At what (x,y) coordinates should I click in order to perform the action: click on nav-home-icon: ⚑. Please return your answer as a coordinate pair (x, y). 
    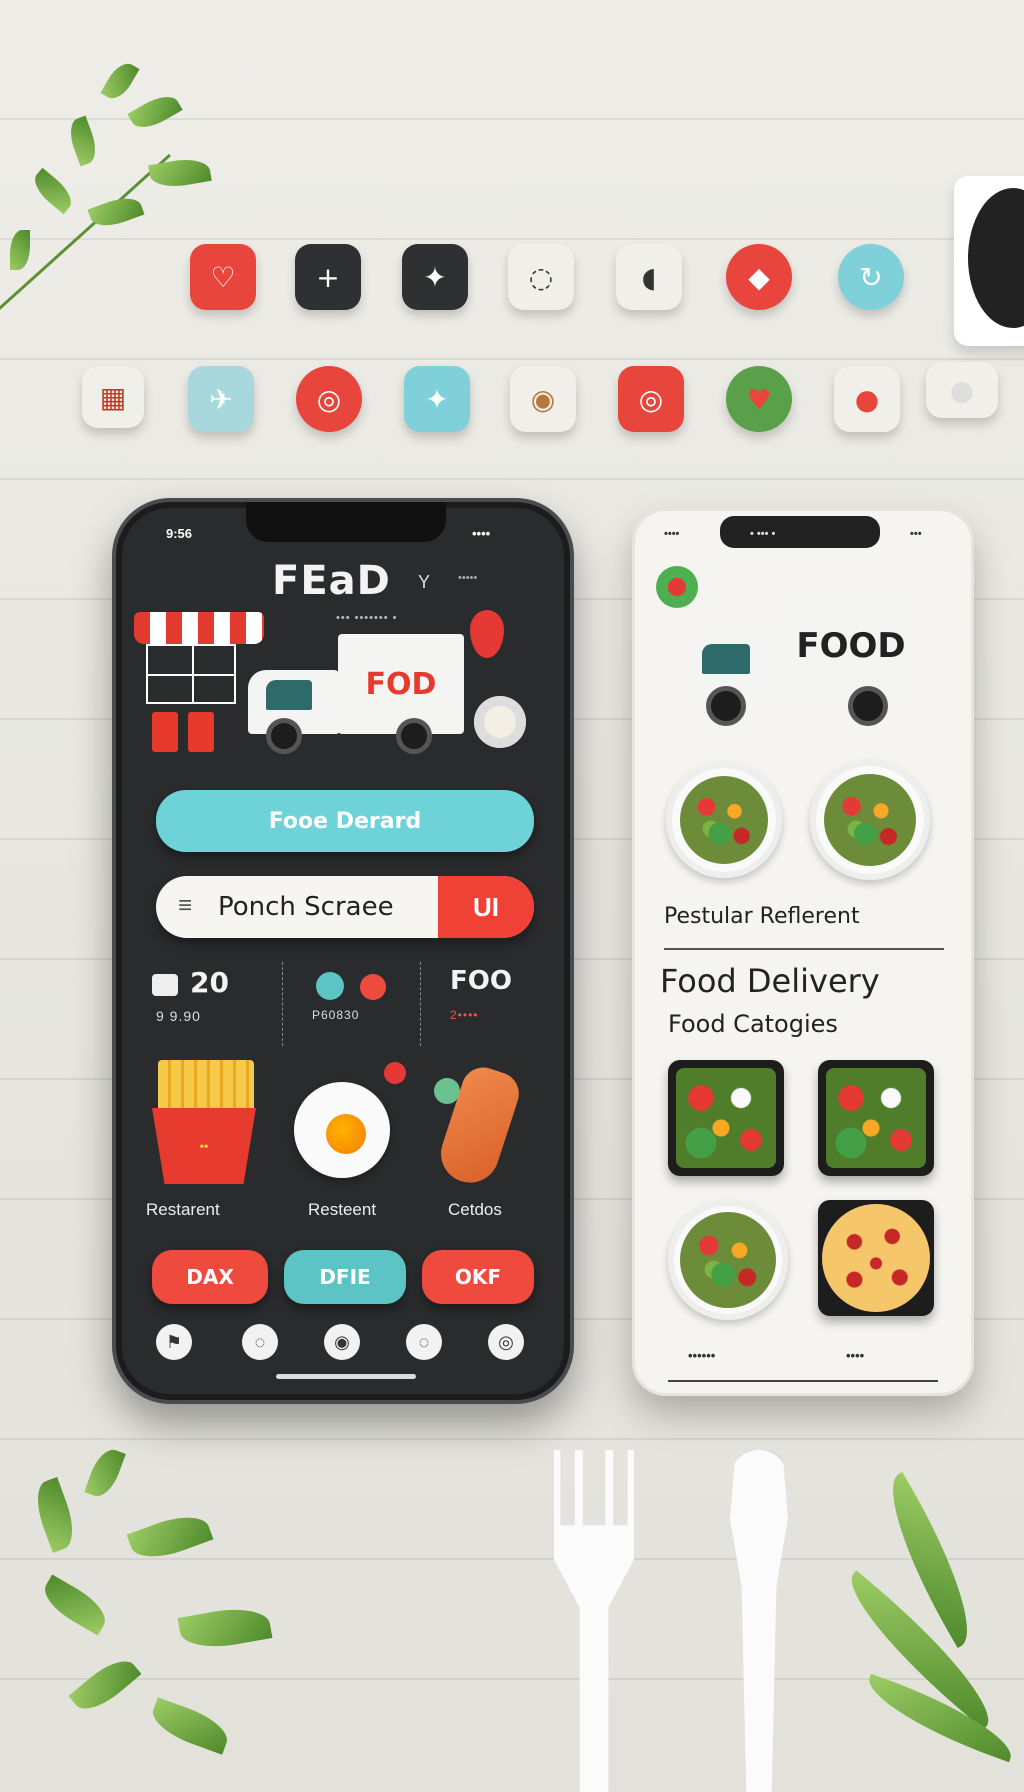
    Looking at the image, I should click on (174, 1342).